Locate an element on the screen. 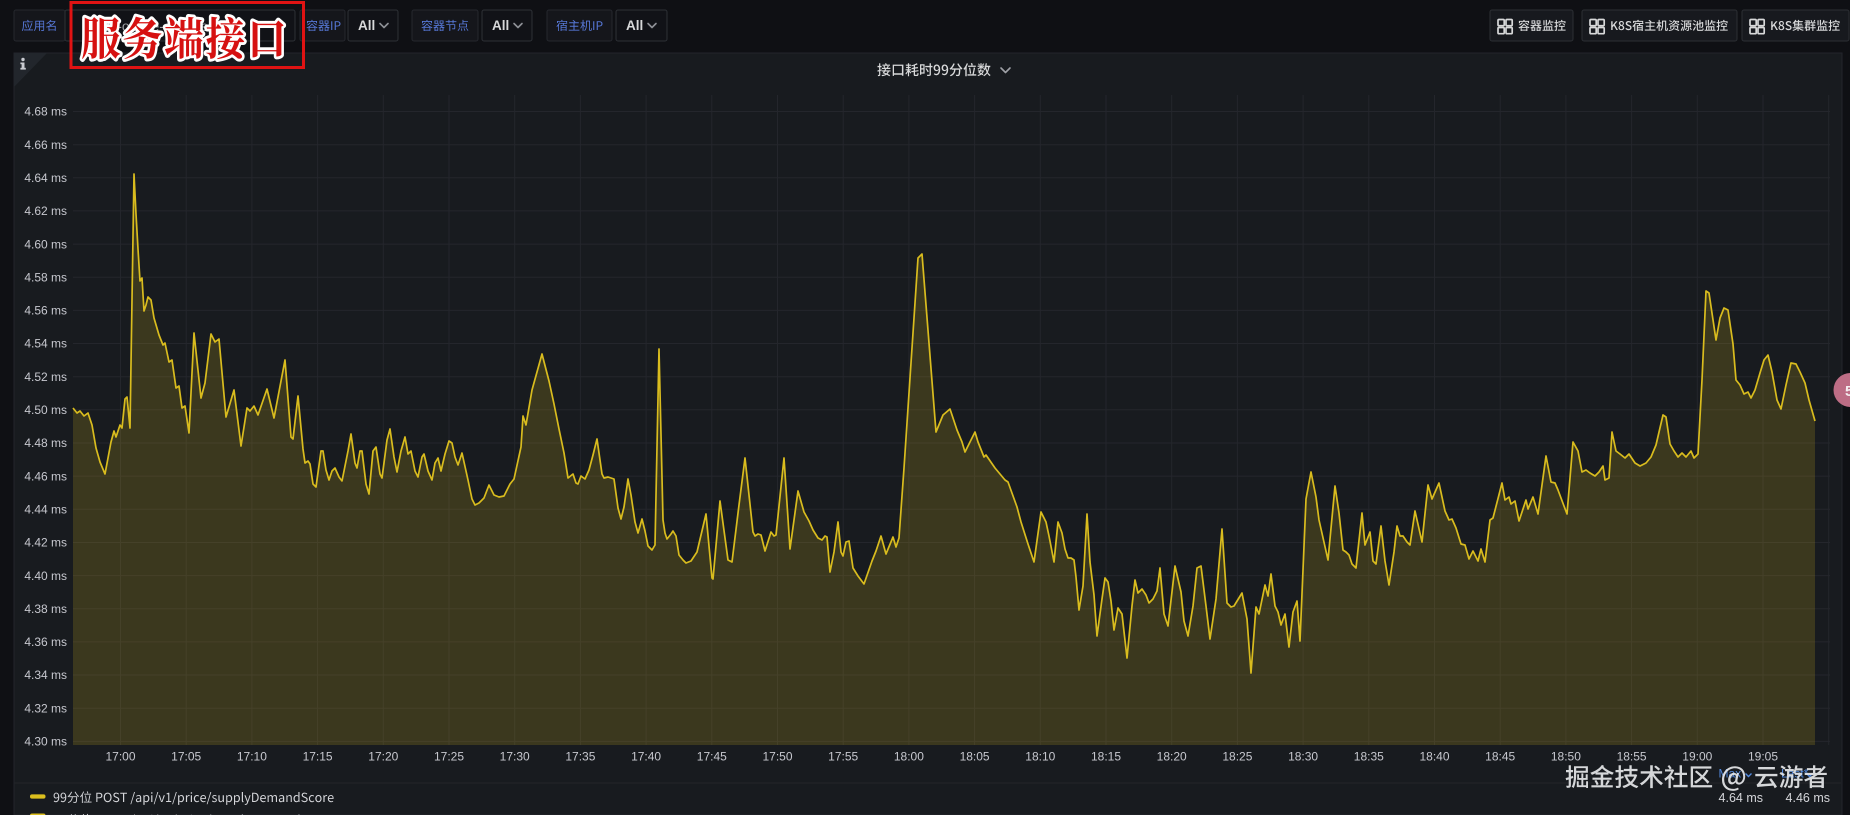 The image size is (1850, 815). svg-text: 18:40 is located at coordinates (1434, 757).